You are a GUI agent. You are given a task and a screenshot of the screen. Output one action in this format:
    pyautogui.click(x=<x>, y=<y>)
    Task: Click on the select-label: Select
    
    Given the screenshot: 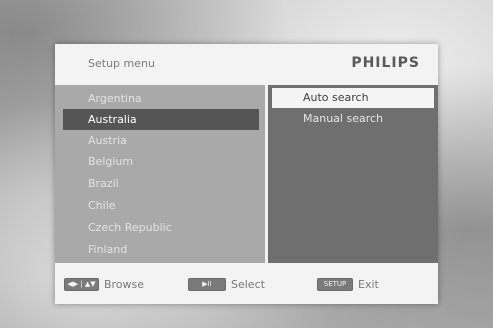 What is the action you would take?
    pyautogui.click(x=248, y=284)
    